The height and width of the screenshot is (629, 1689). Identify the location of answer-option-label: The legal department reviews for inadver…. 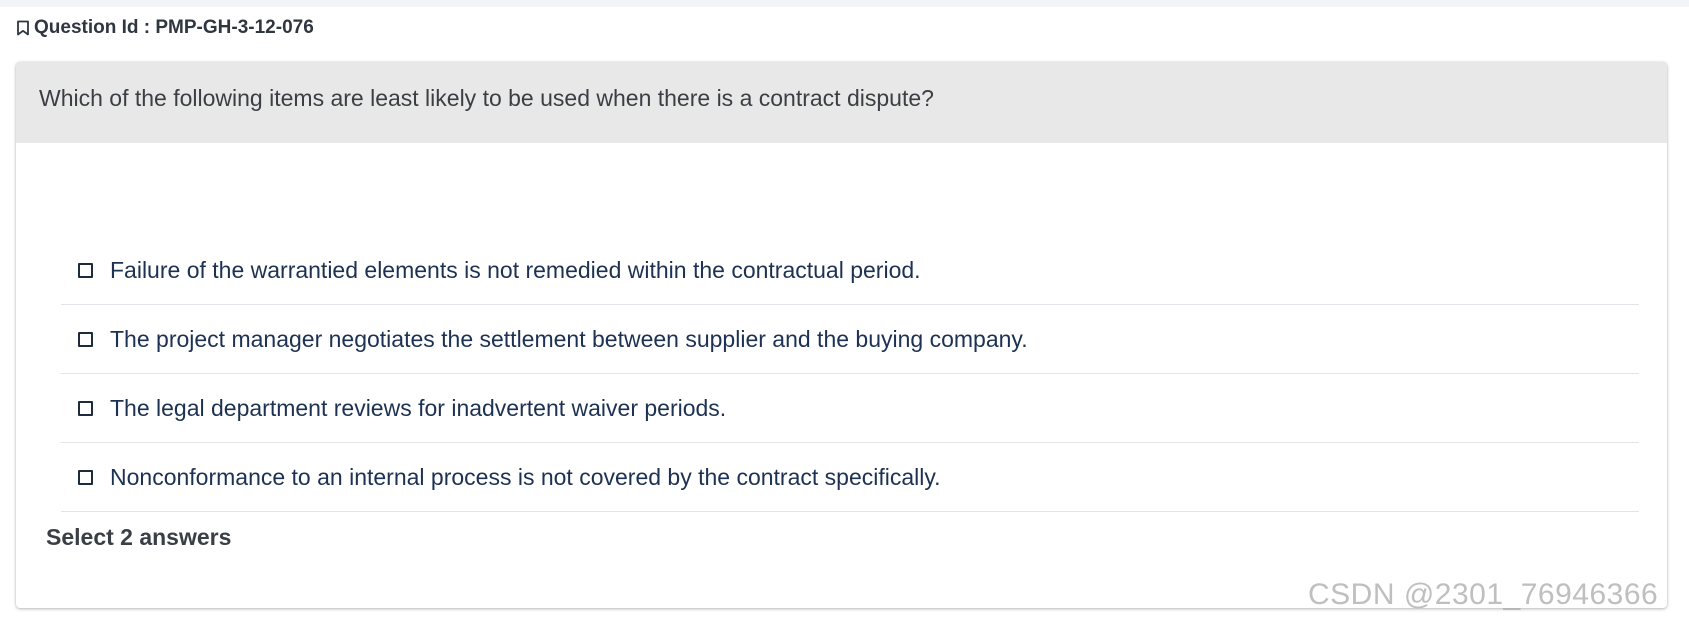
(418, 407).